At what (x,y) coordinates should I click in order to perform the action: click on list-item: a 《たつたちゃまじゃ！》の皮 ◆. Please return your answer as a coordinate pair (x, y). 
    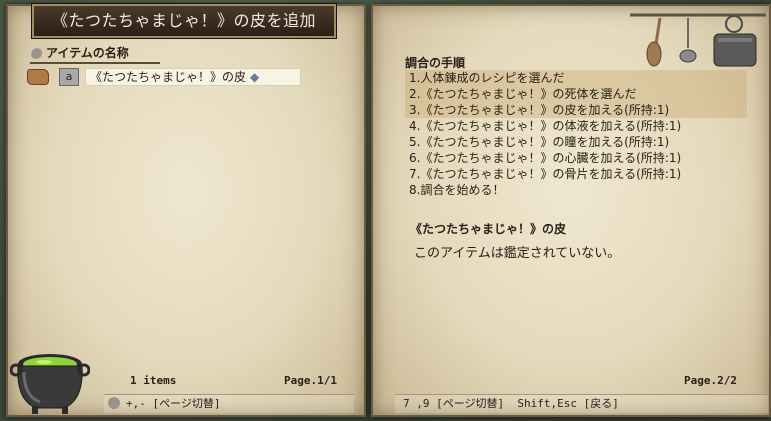
    Looking at the image, I should click on (164, 77).